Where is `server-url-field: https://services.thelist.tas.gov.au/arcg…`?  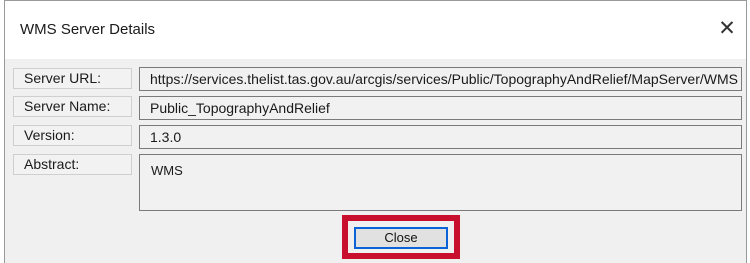
server-url-field: https://services.thelist.tas.gov.au/arcg… is located at coordinates (440, 79).